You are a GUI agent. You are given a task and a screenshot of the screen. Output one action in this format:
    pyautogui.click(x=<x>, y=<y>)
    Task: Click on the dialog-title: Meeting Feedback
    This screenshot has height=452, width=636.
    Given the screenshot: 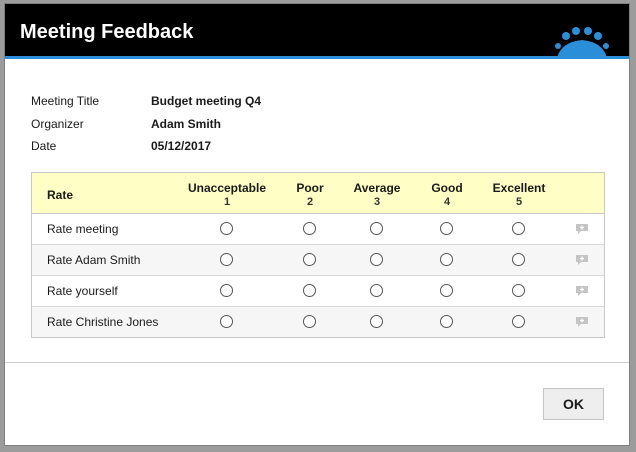 What is the action you would take?
    pyautogui.click(x=107, y=32)
    